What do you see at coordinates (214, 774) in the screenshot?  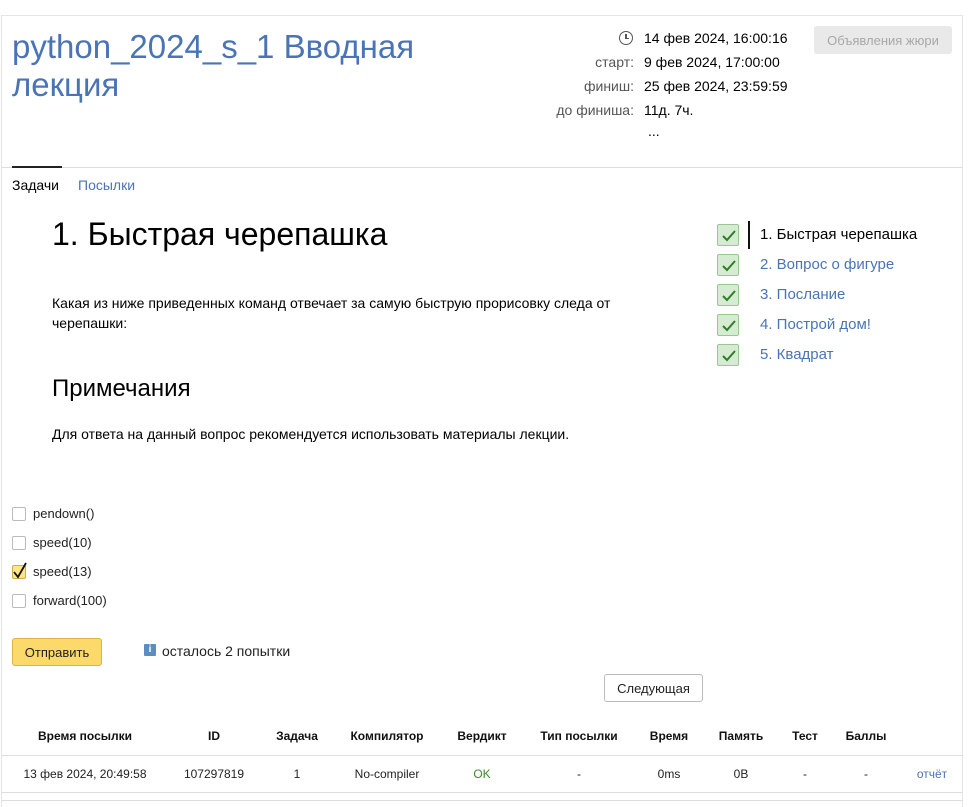 I see `submission-id: 107297819` at bounding box center [214, 774].